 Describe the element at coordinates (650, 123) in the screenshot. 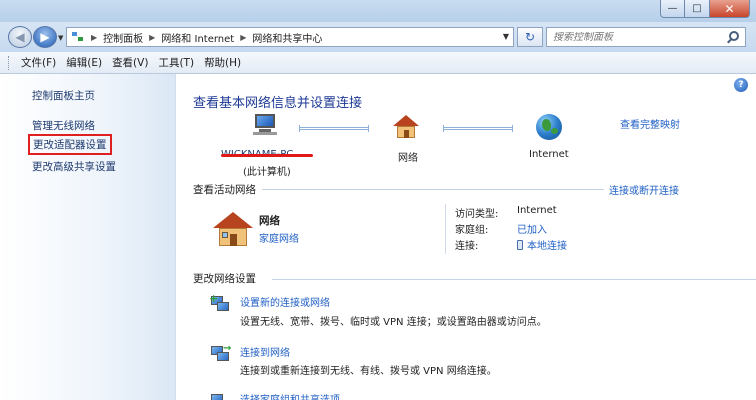

I see `full-map-link: 查看完整映射` at that location.